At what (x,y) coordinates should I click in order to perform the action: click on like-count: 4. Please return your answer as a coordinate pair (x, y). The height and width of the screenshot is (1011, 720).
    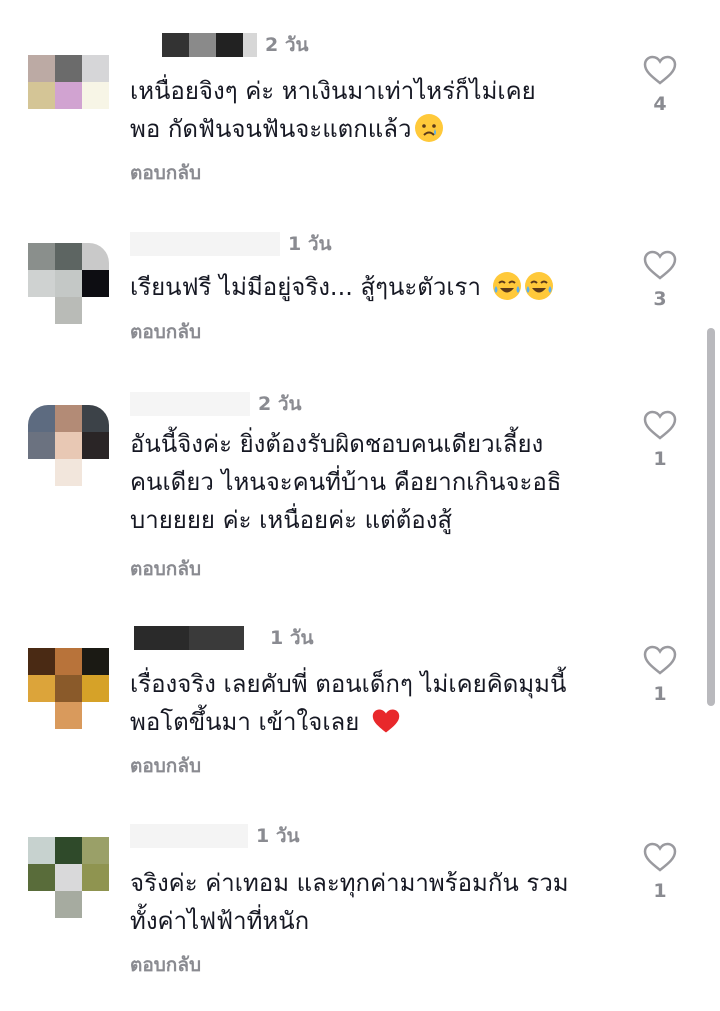
    Looking at the image, I should click on (660, 104).